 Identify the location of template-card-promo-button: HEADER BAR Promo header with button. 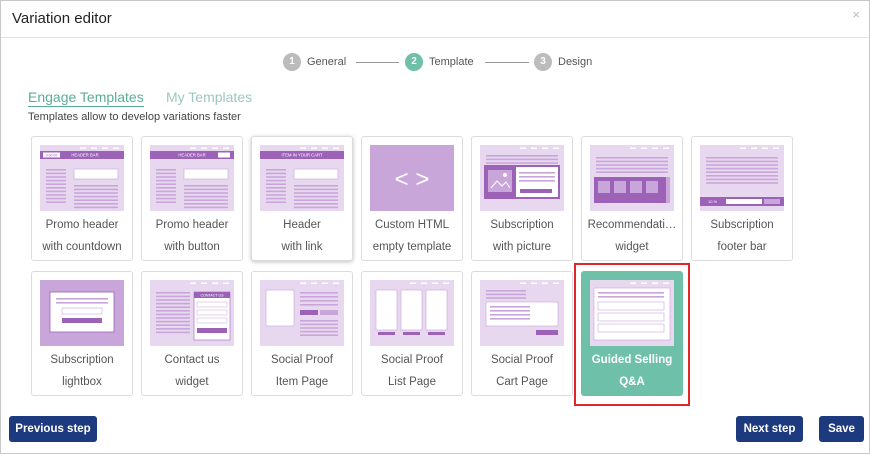
(192, 198).